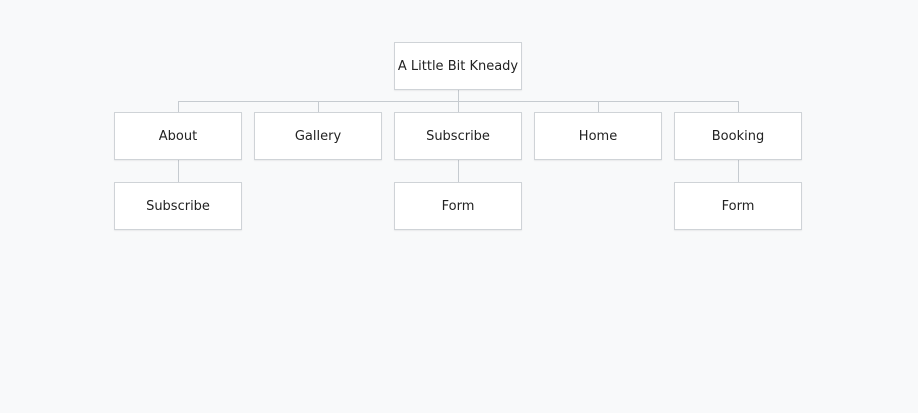  I want to click on node-booking-form-label: Form, so click(738, 206).